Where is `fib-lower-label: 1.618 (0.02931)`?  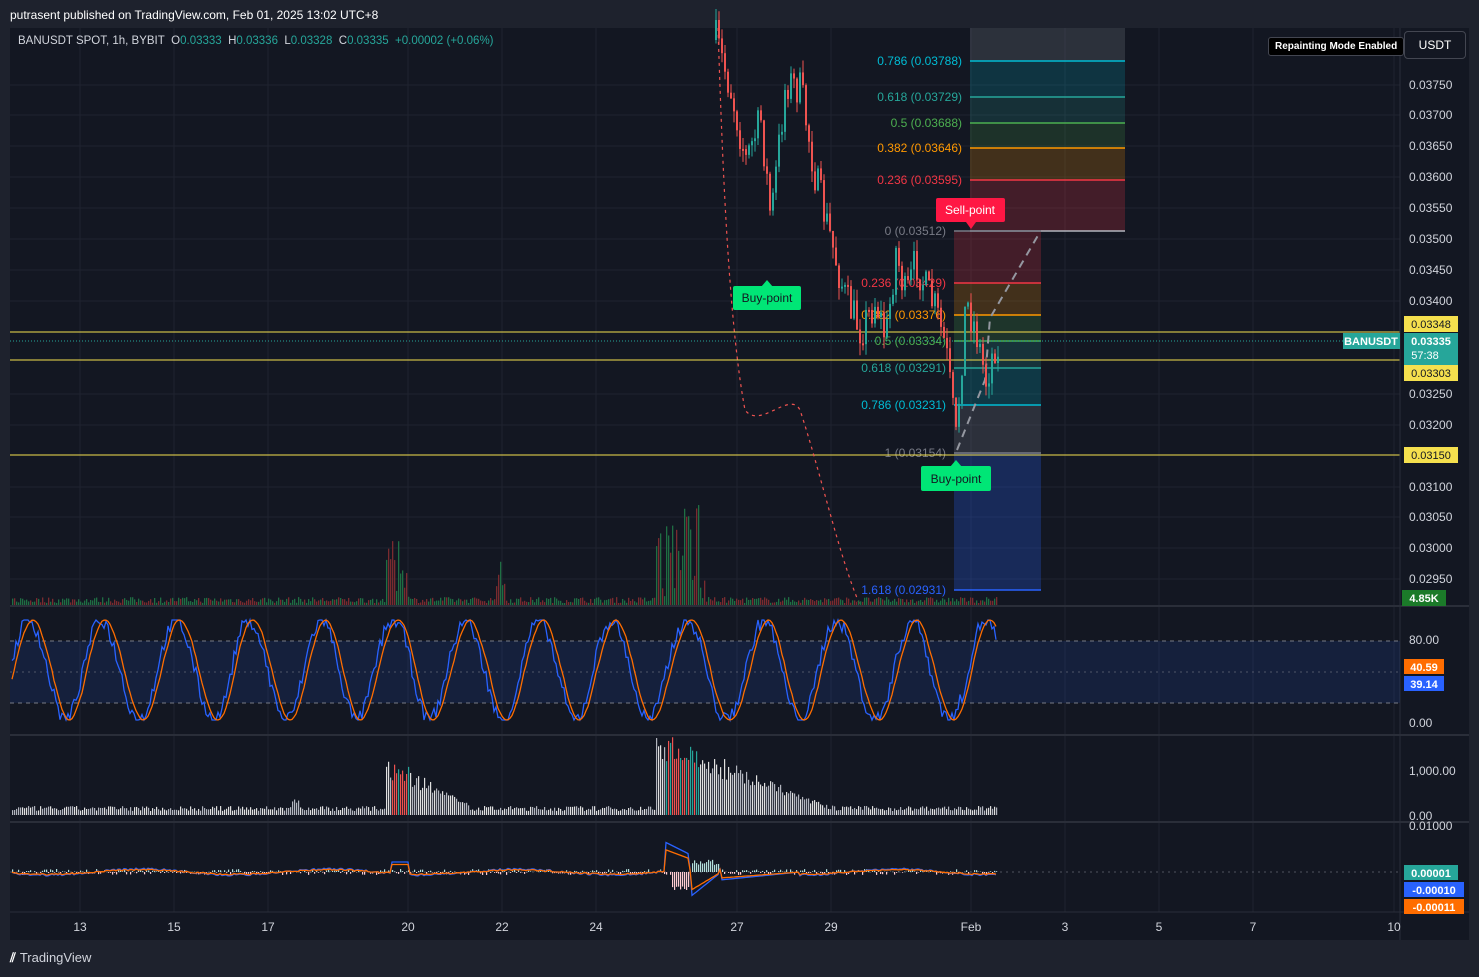
fib-lower-label: 1.618 (0.02931) is located at coordinates (903, 590).